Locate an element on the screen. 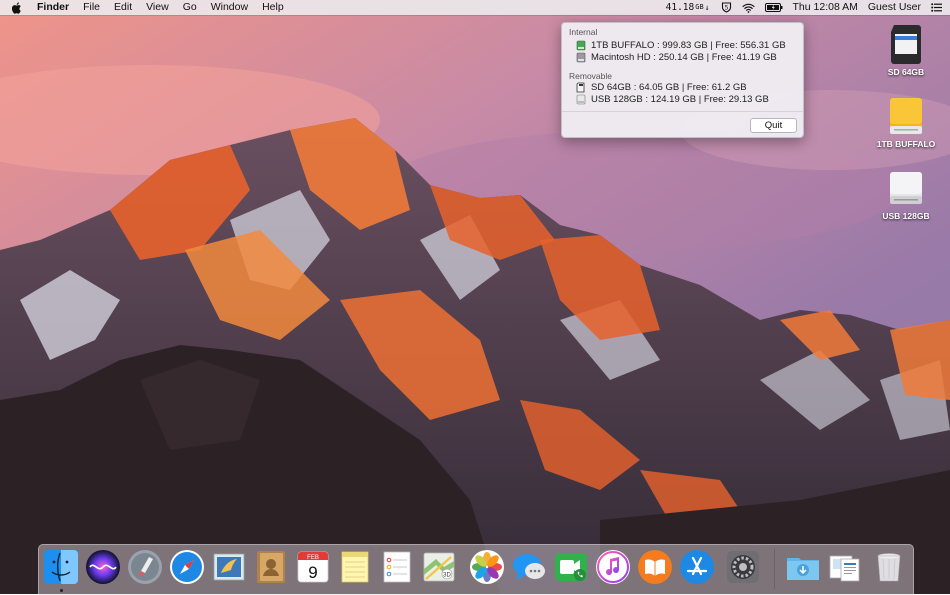 The height and width of the screenshot is (595, 950). dock-launchpad-icon is located at coordinates (145, 567).